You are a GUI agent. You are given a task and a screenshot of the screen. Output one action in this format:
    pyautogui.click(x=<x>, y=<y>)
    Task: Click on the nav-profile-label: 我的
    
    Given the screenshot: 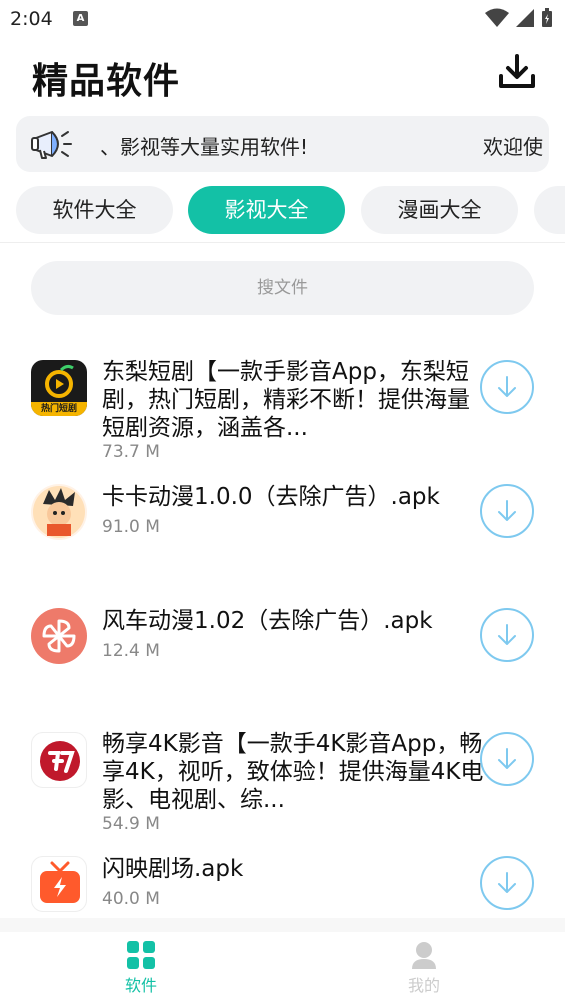 What is the action you would take?
    pyautogui.click(x=423, y=985)
    